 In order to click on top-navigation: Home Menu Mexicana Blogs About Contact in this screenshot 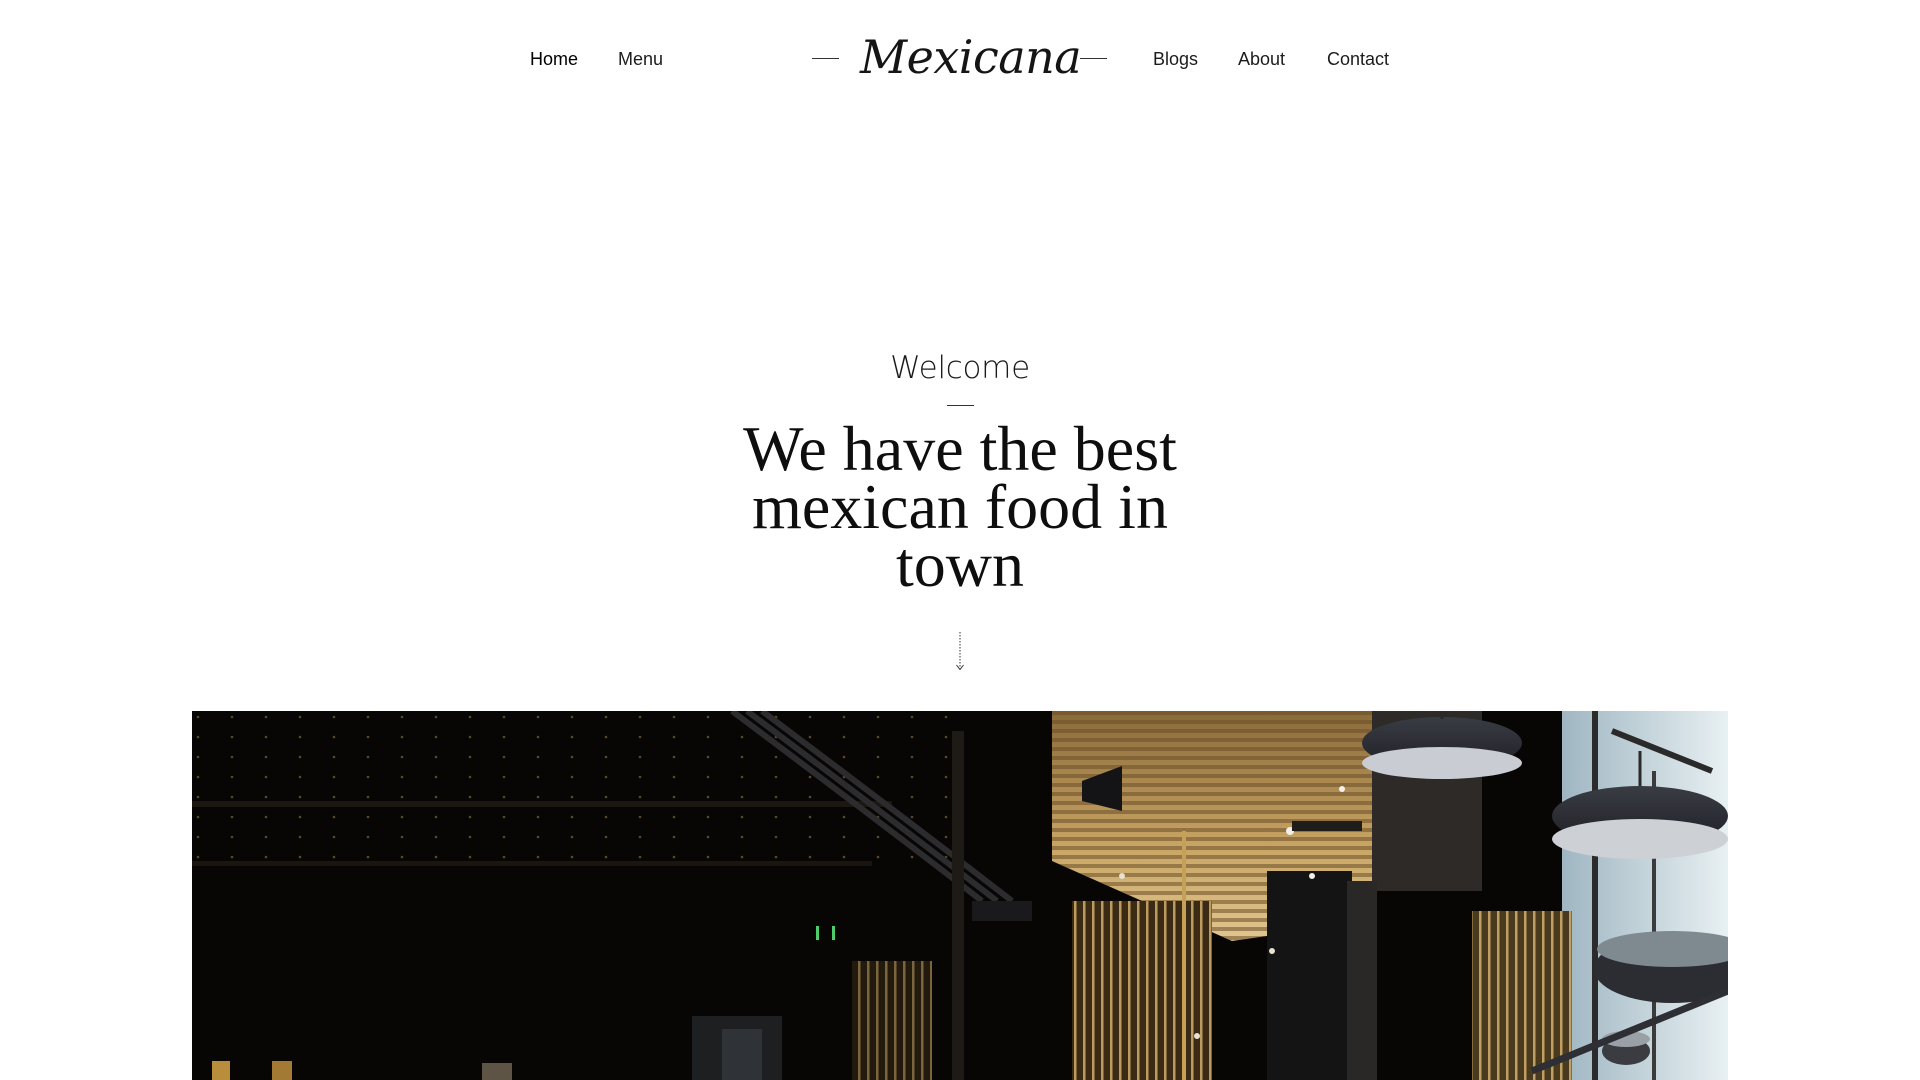, I will do `click(960, 60)`.